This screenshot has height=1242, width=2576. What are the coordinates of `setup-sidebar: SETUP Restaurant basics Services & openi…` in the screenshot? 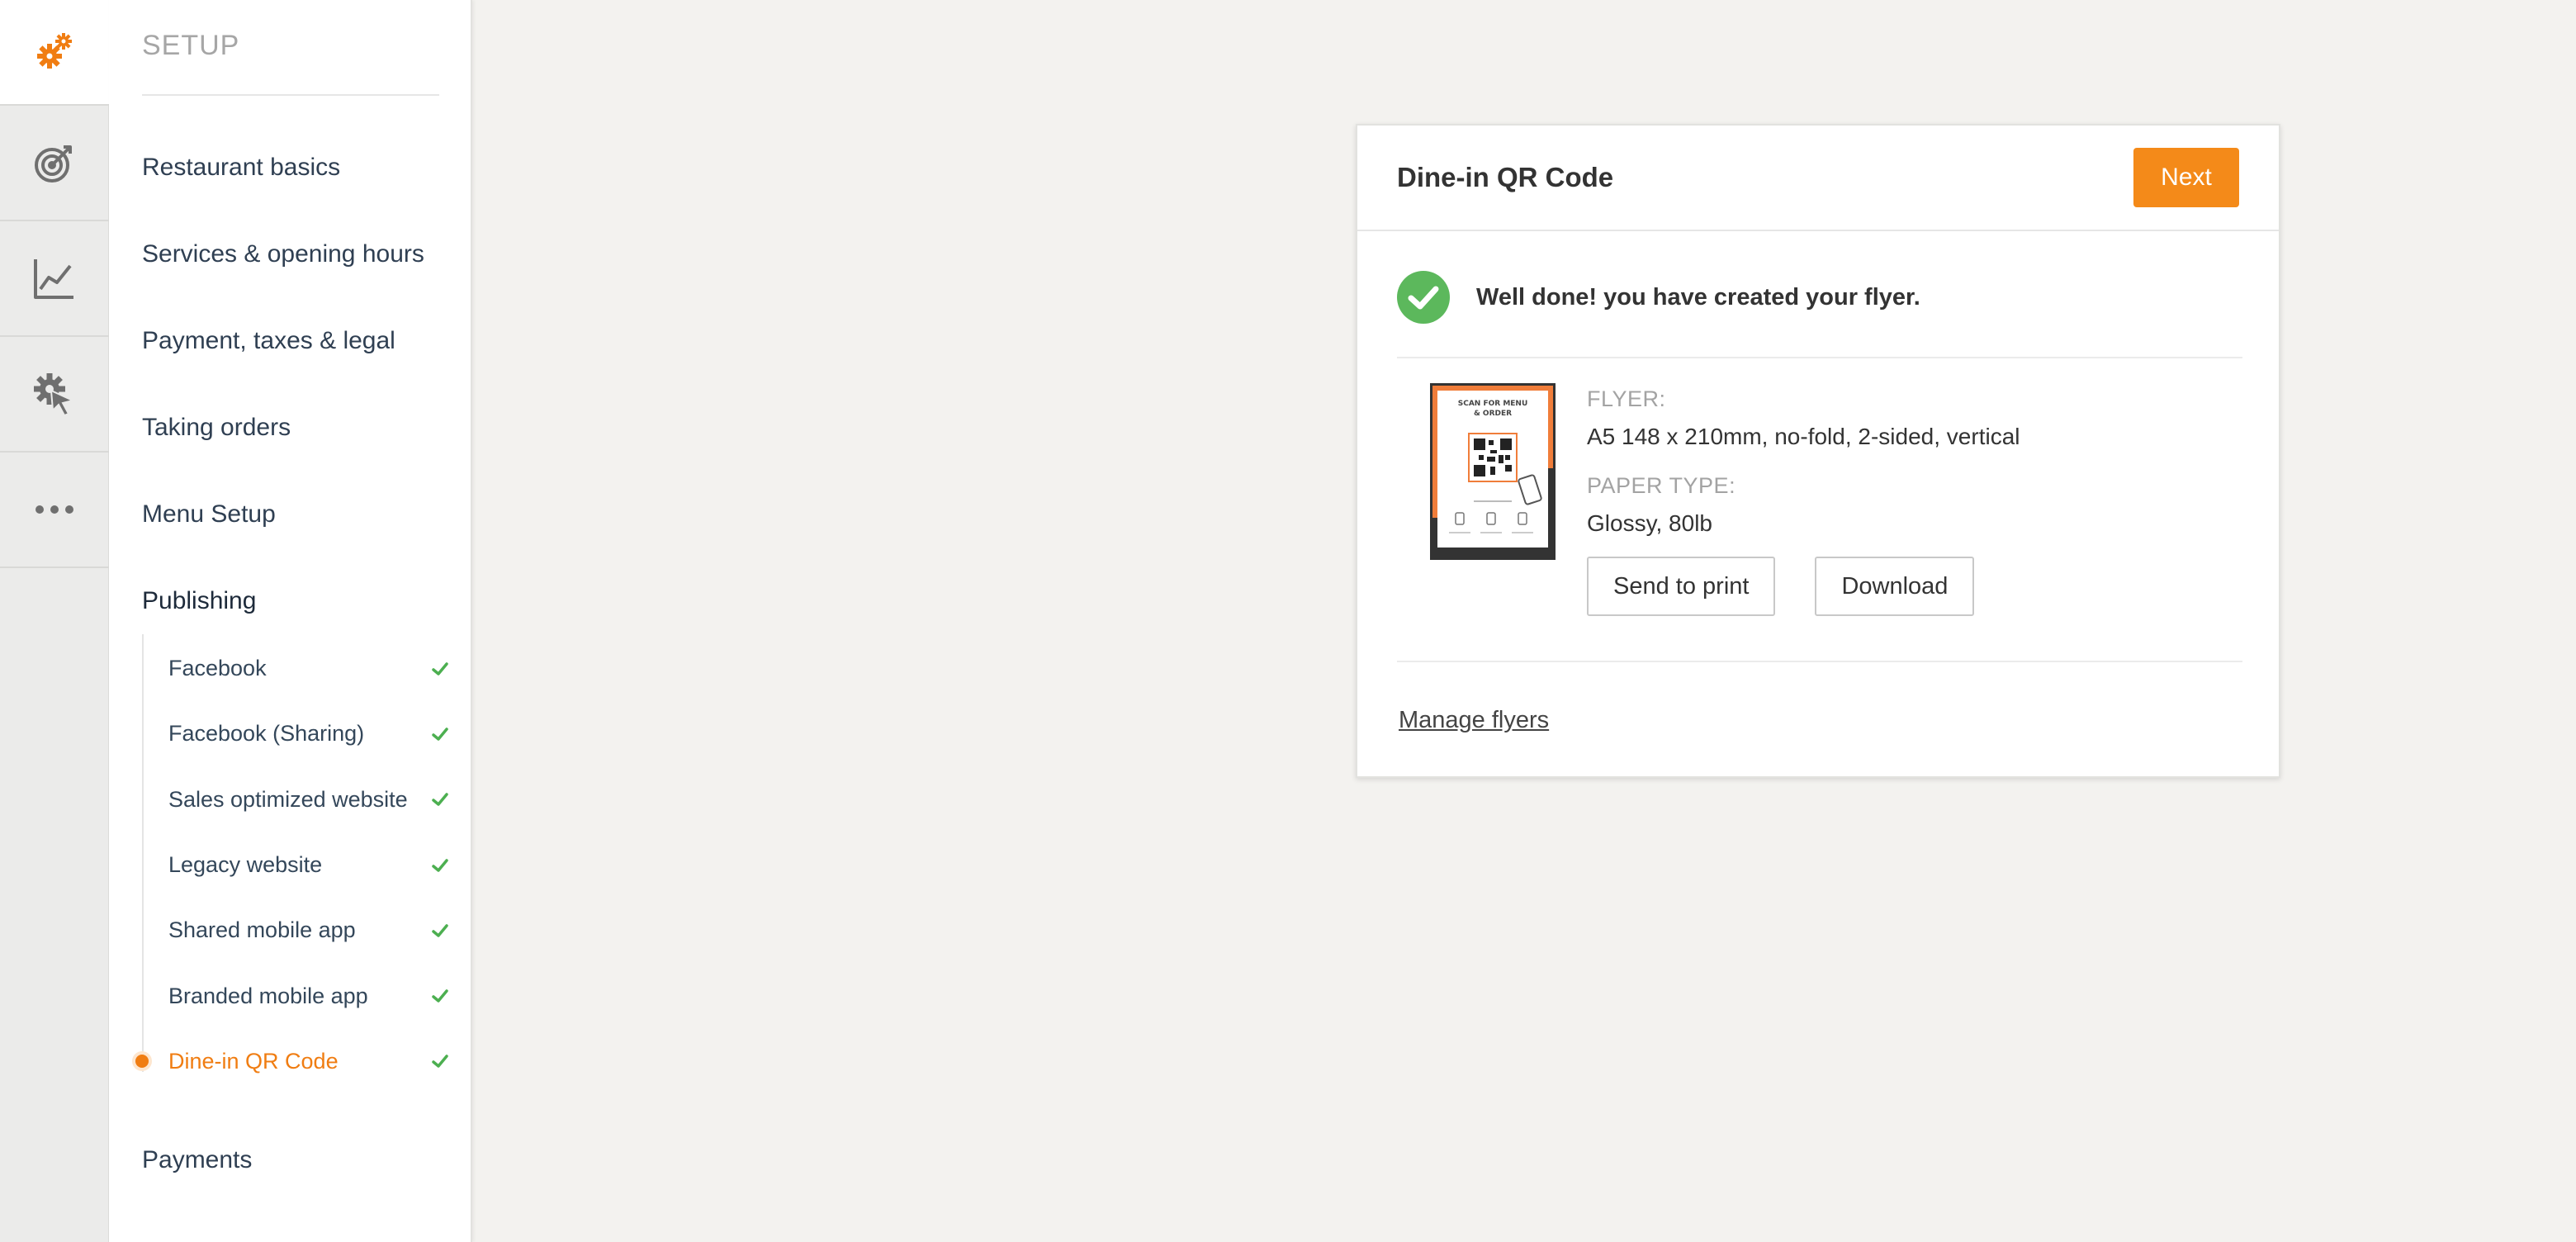 It's located at (290, 621).